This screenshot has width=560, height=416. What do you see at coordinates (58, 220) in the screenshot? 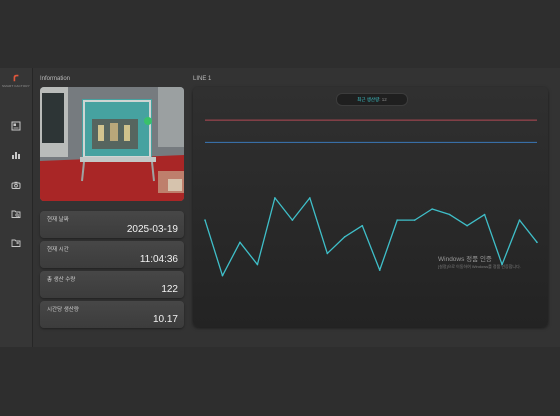
I see `date-label: 현재 날짜` at bounding box center [58, 220].